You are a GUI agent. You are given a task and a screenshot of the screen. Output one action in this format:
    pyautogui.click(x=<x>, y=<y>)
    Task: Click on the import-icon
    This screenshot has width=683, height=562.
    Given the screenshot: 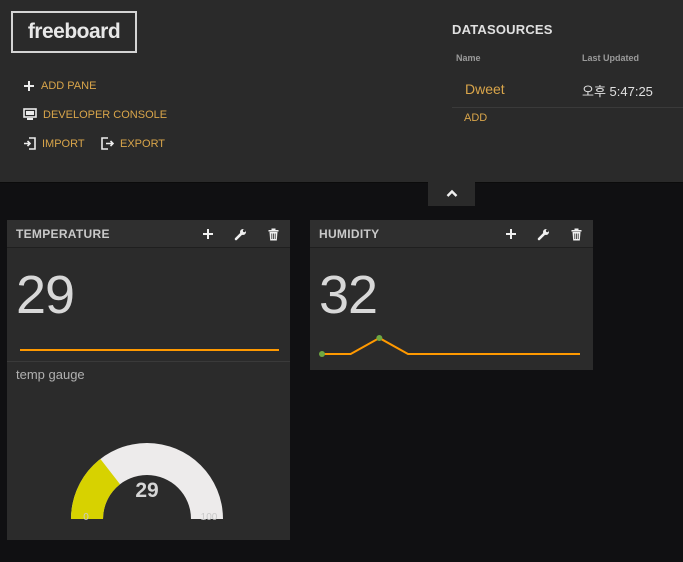 What is the action you would take?
    pyautogui.click(x=29, y=143)
    